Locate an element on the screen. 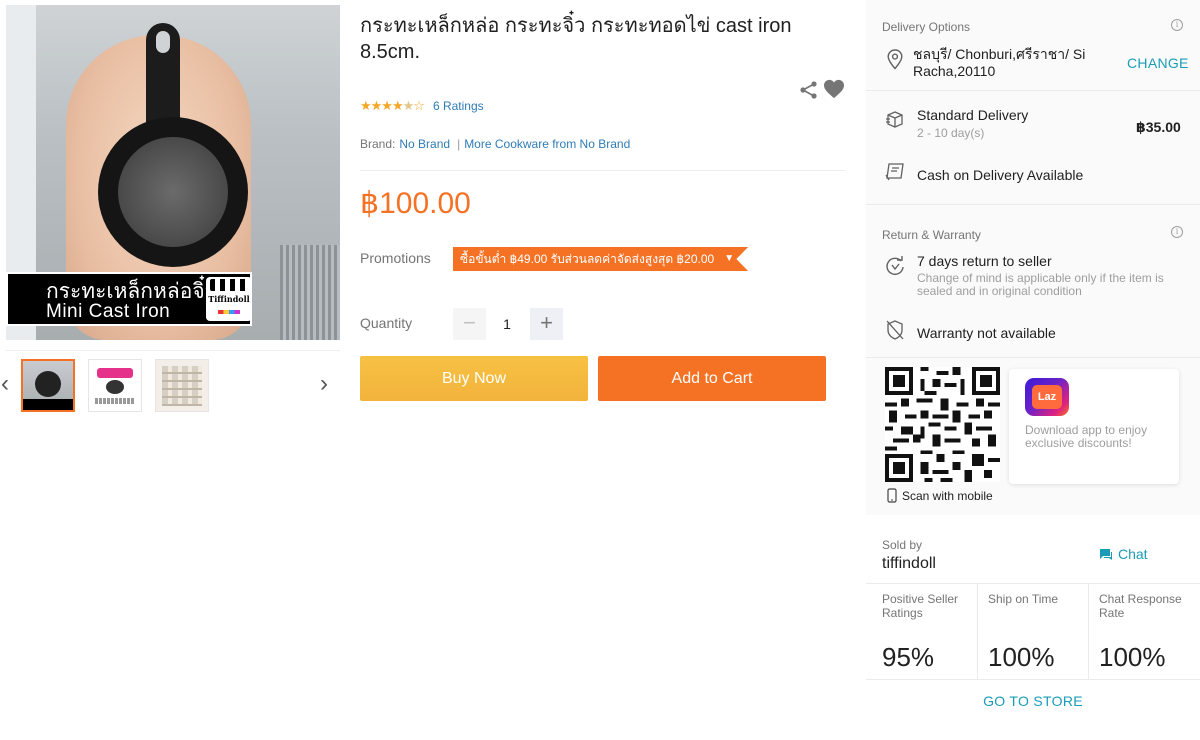 The width and height of the screenshot is (1200, 740). brand-label: Brand: is located at coordinates (378, 144).